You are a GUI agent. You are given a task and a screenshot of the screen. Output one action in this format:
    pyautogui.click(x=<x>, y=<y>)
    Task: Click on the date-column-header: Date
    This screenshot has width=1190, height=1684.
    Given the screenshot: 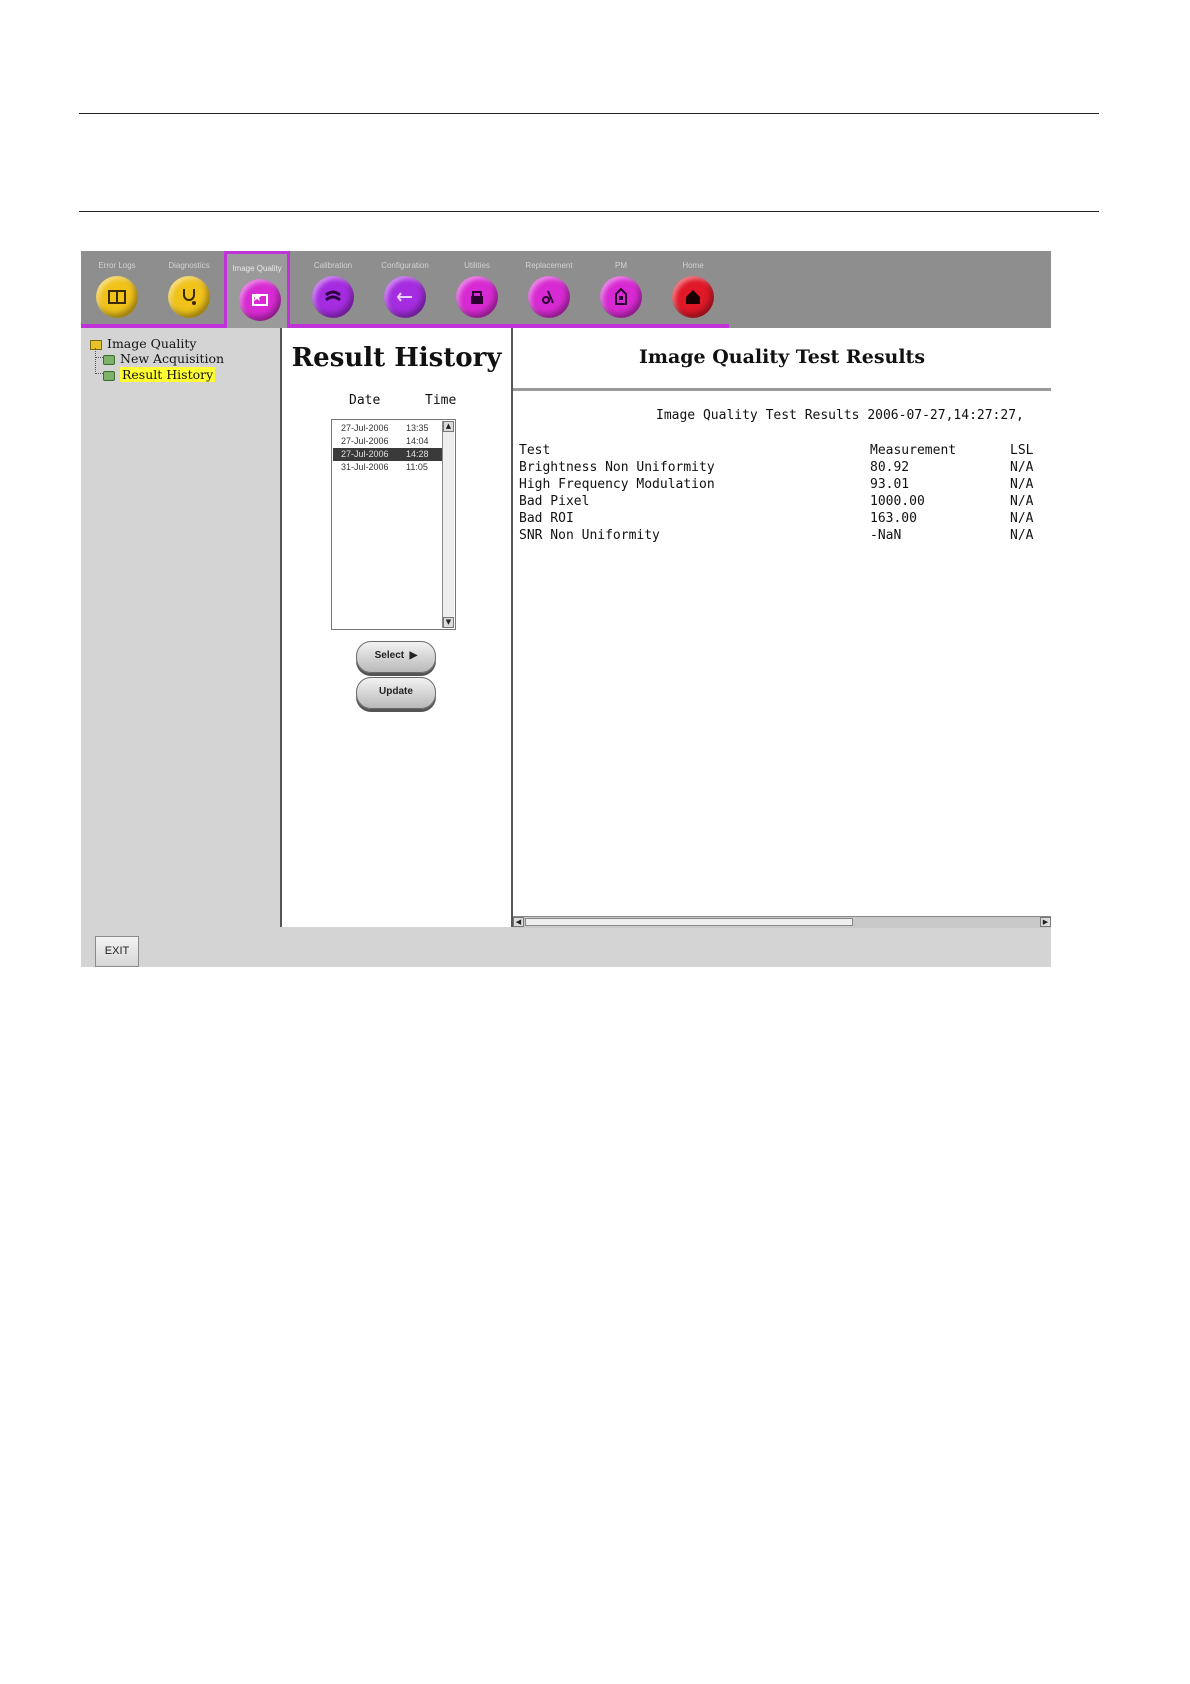 What is the action you would take?
    pyautogui.click(x=365, y=400)
    